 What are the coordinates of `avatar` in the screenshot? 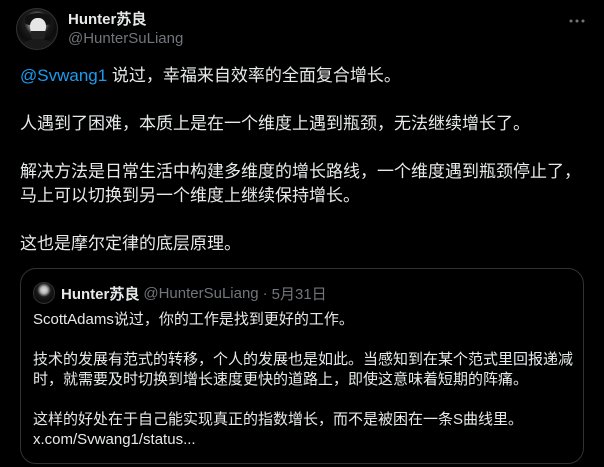 It's located at (37, 29).